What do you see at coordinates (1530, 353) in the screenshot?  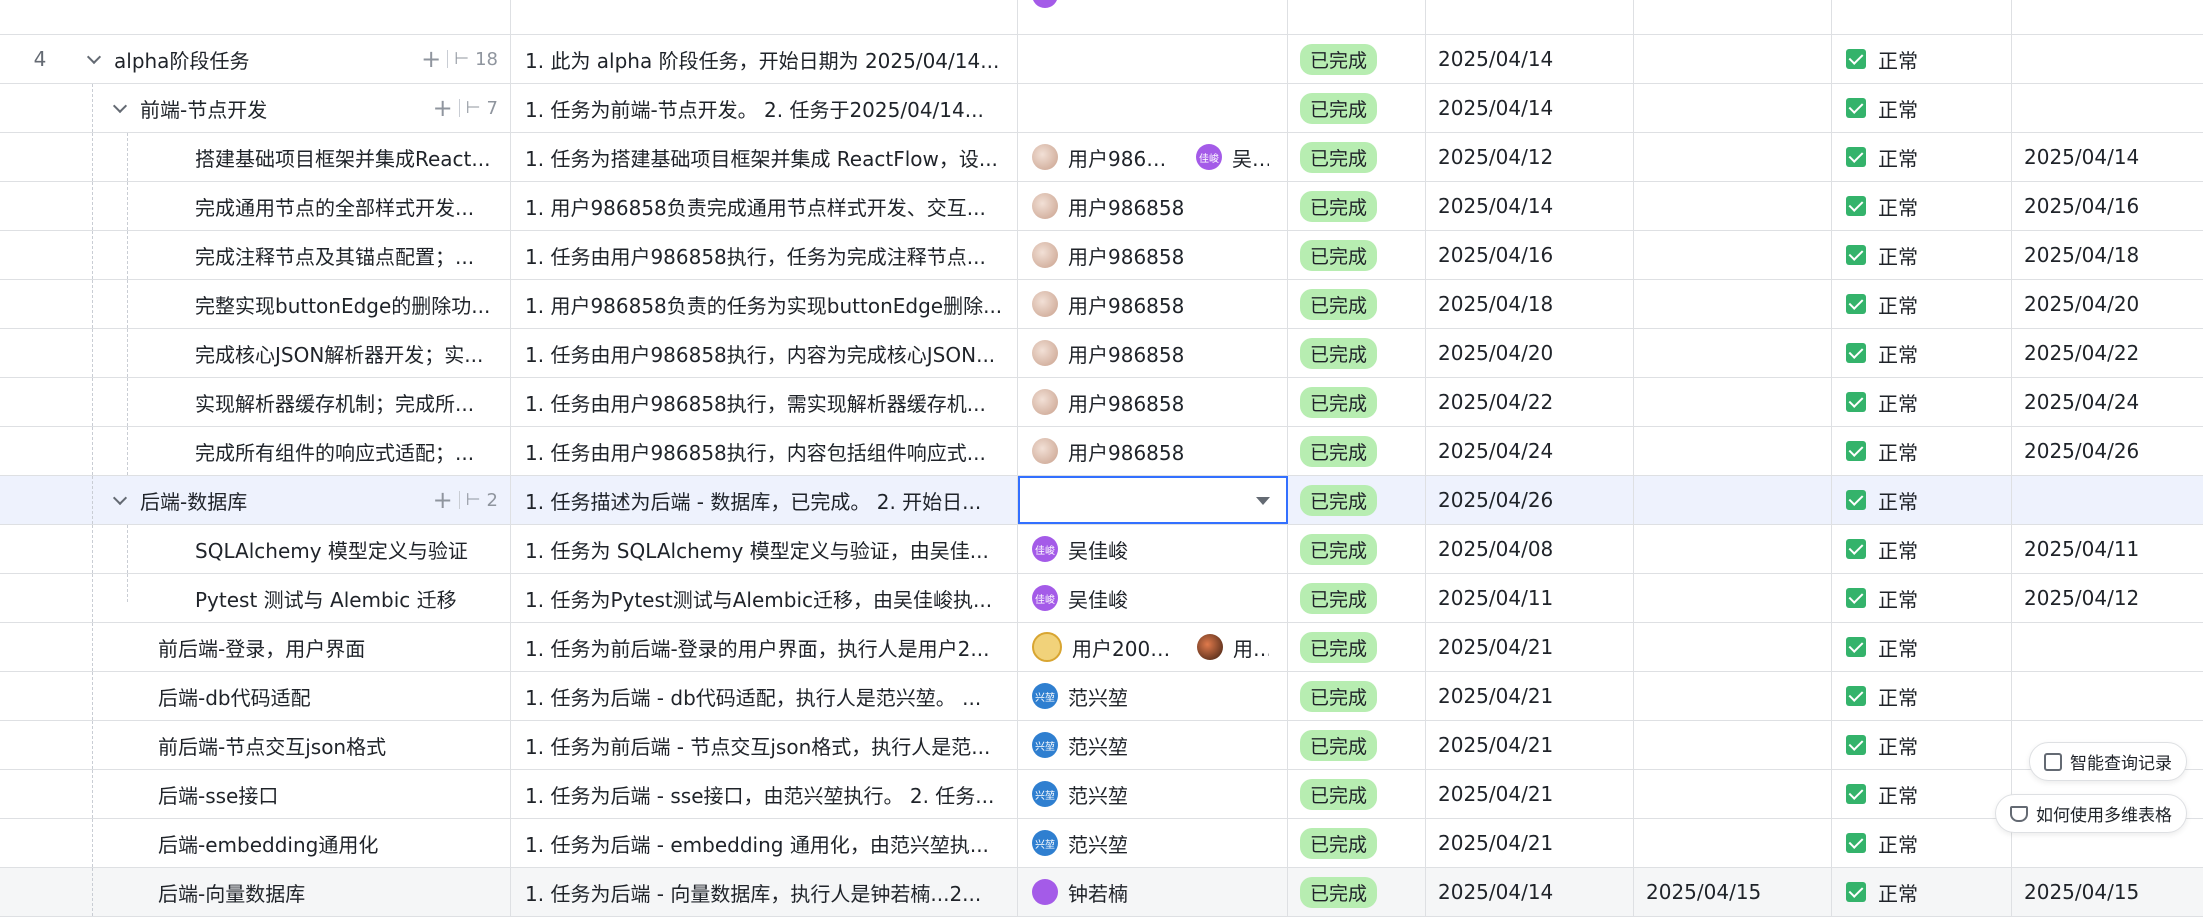 I see `start-date: 2025/04/20` at bounding box center [1530, 353].